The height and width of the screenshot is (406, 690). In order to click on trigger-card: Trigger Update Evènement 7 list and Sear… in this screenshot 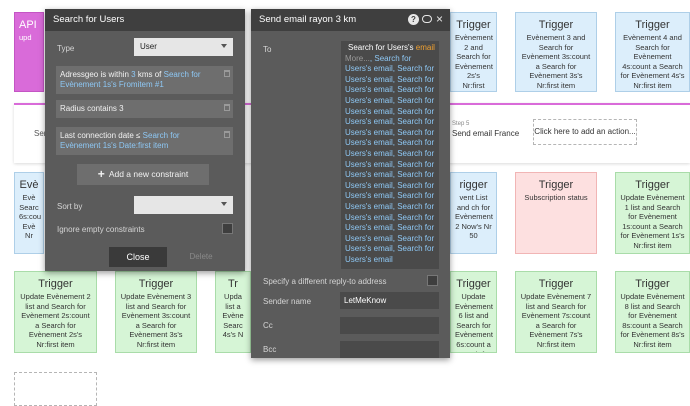, I will do `click(556, 312)`.